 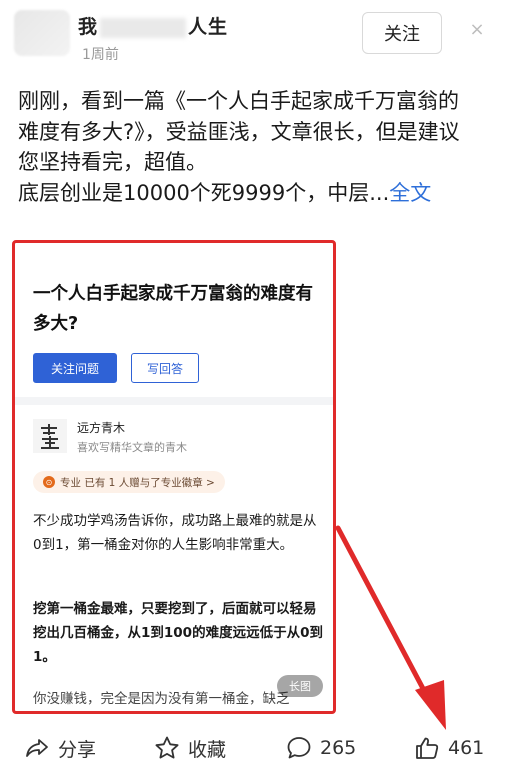 What do you see at coordinates (132, 447) in the screenshot?
I see `answerer-bio: 喜欢写精华文章的青木` at bounding box center [132, 447].